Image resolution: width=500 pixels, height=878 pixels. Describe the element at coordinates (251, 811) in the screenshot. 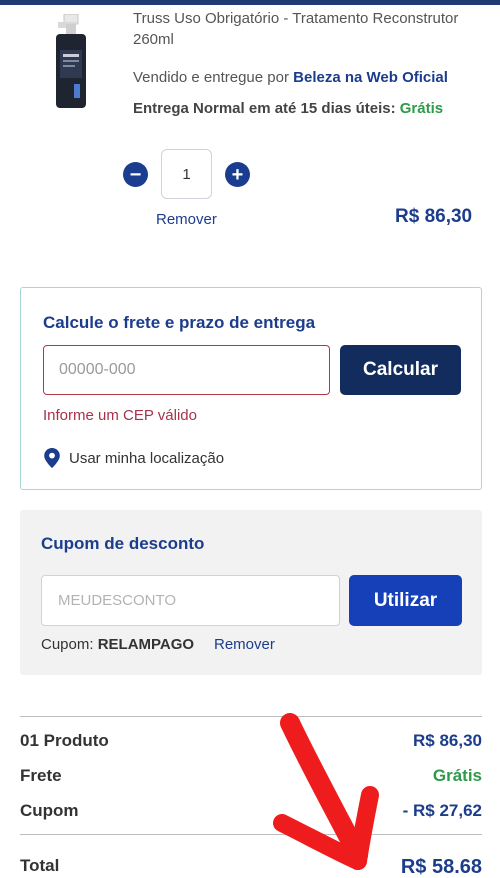

I see `summary-coupon-row: Cupom - R$ 27,62` at that location.